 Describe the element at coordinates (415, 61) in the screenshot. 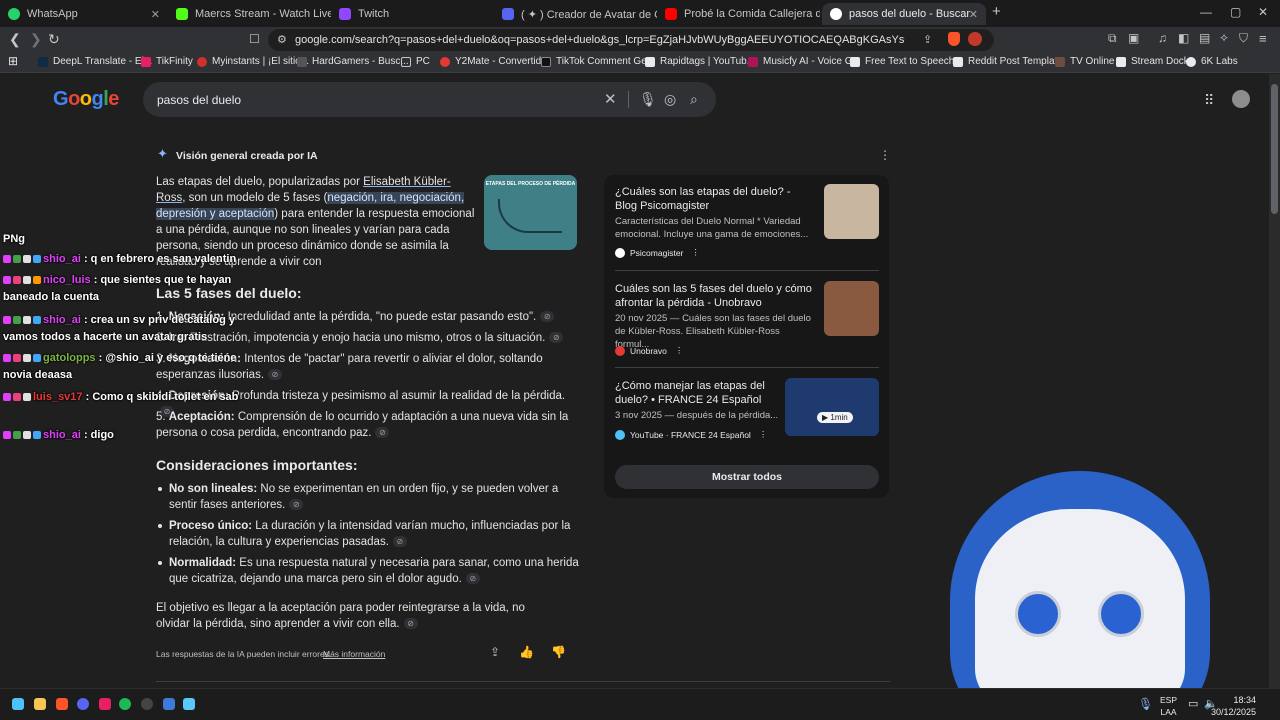

I see `bookmark-folder: PC` at that location.